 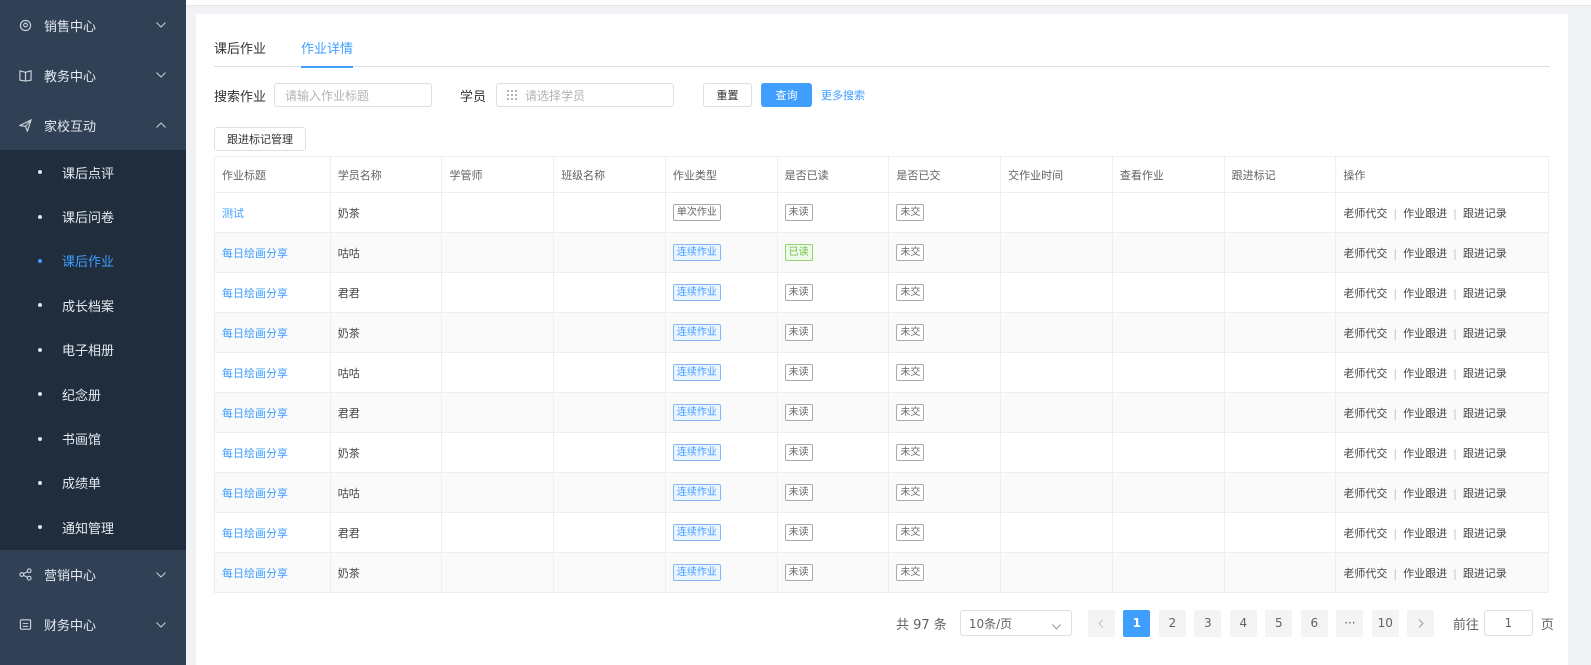 What do you see at coordinates (843, 95) in the screenshot?
I see `more-search-link: 更多搜索` at bounding box center [843, 95].